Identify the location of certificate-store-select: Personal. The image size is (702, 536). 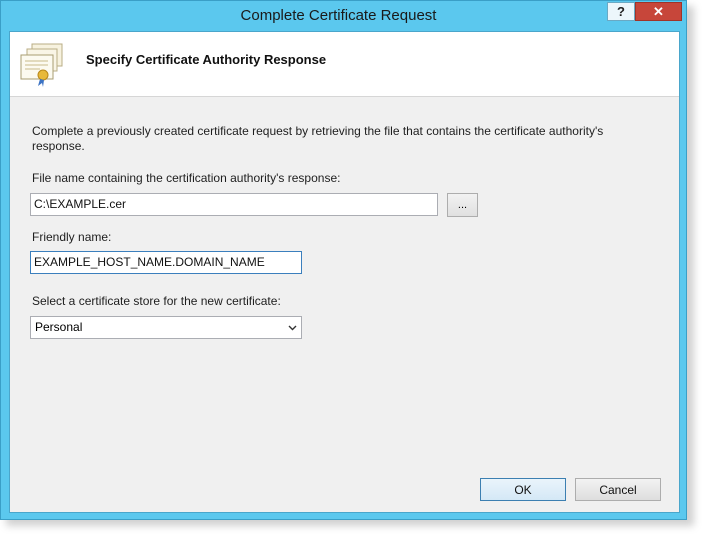
(166, 327).